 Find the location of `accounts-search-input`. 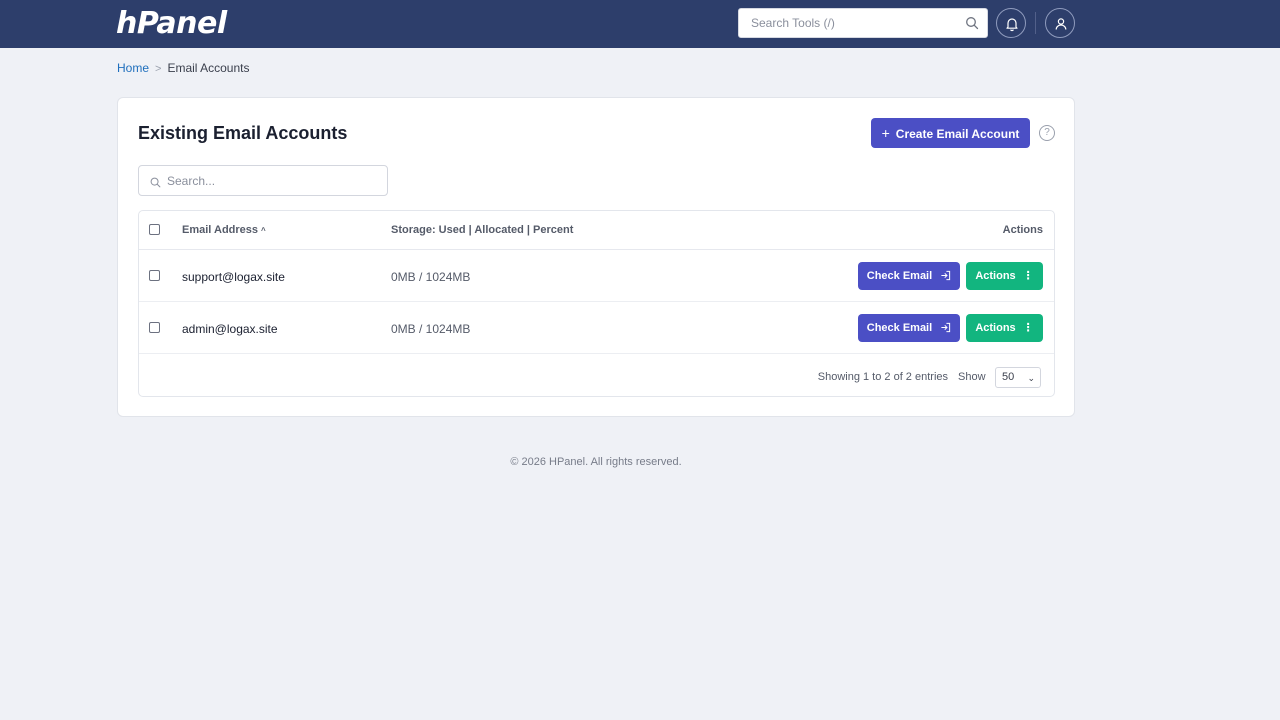

accounts-search-input is located at coordinates (274, 180).